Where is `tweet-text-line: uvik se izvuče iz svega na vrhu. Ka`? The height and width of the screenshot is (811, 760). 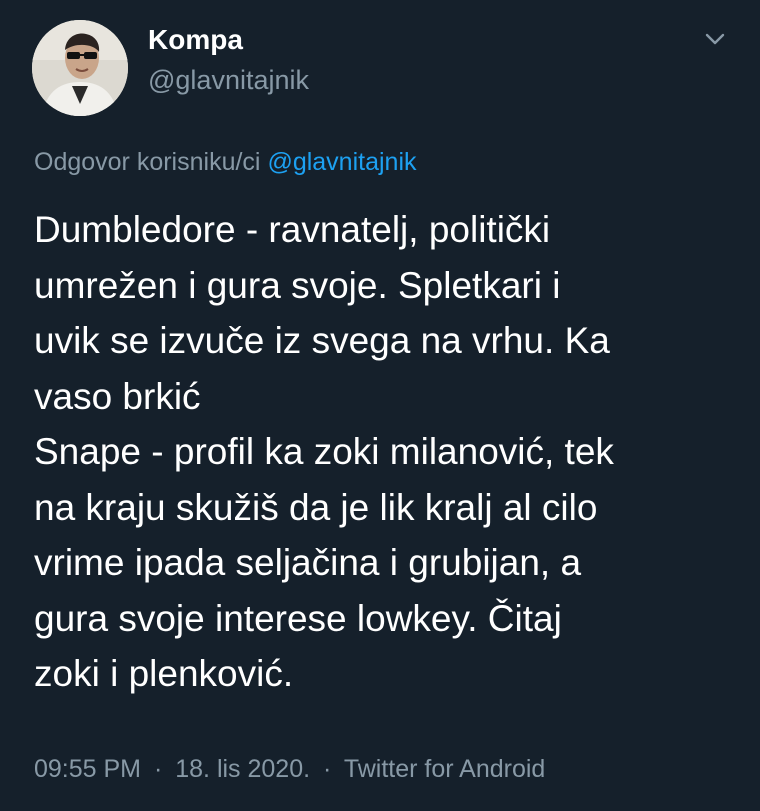 tweet-text-line: uvik se izvuče iz svega na vrhu. Ka is located at coordinates (322, 340).